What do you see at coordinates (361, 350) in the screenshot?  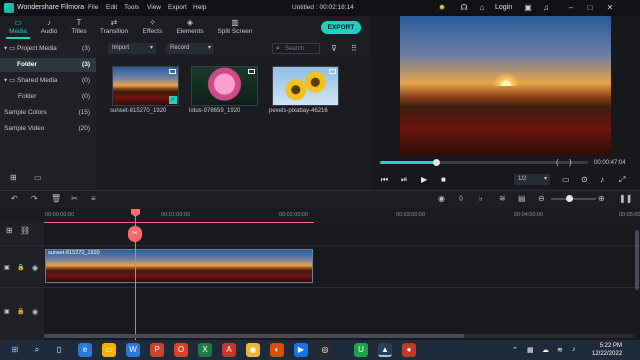 I see `green-app-icon: U` at bounding box center [361, 350].